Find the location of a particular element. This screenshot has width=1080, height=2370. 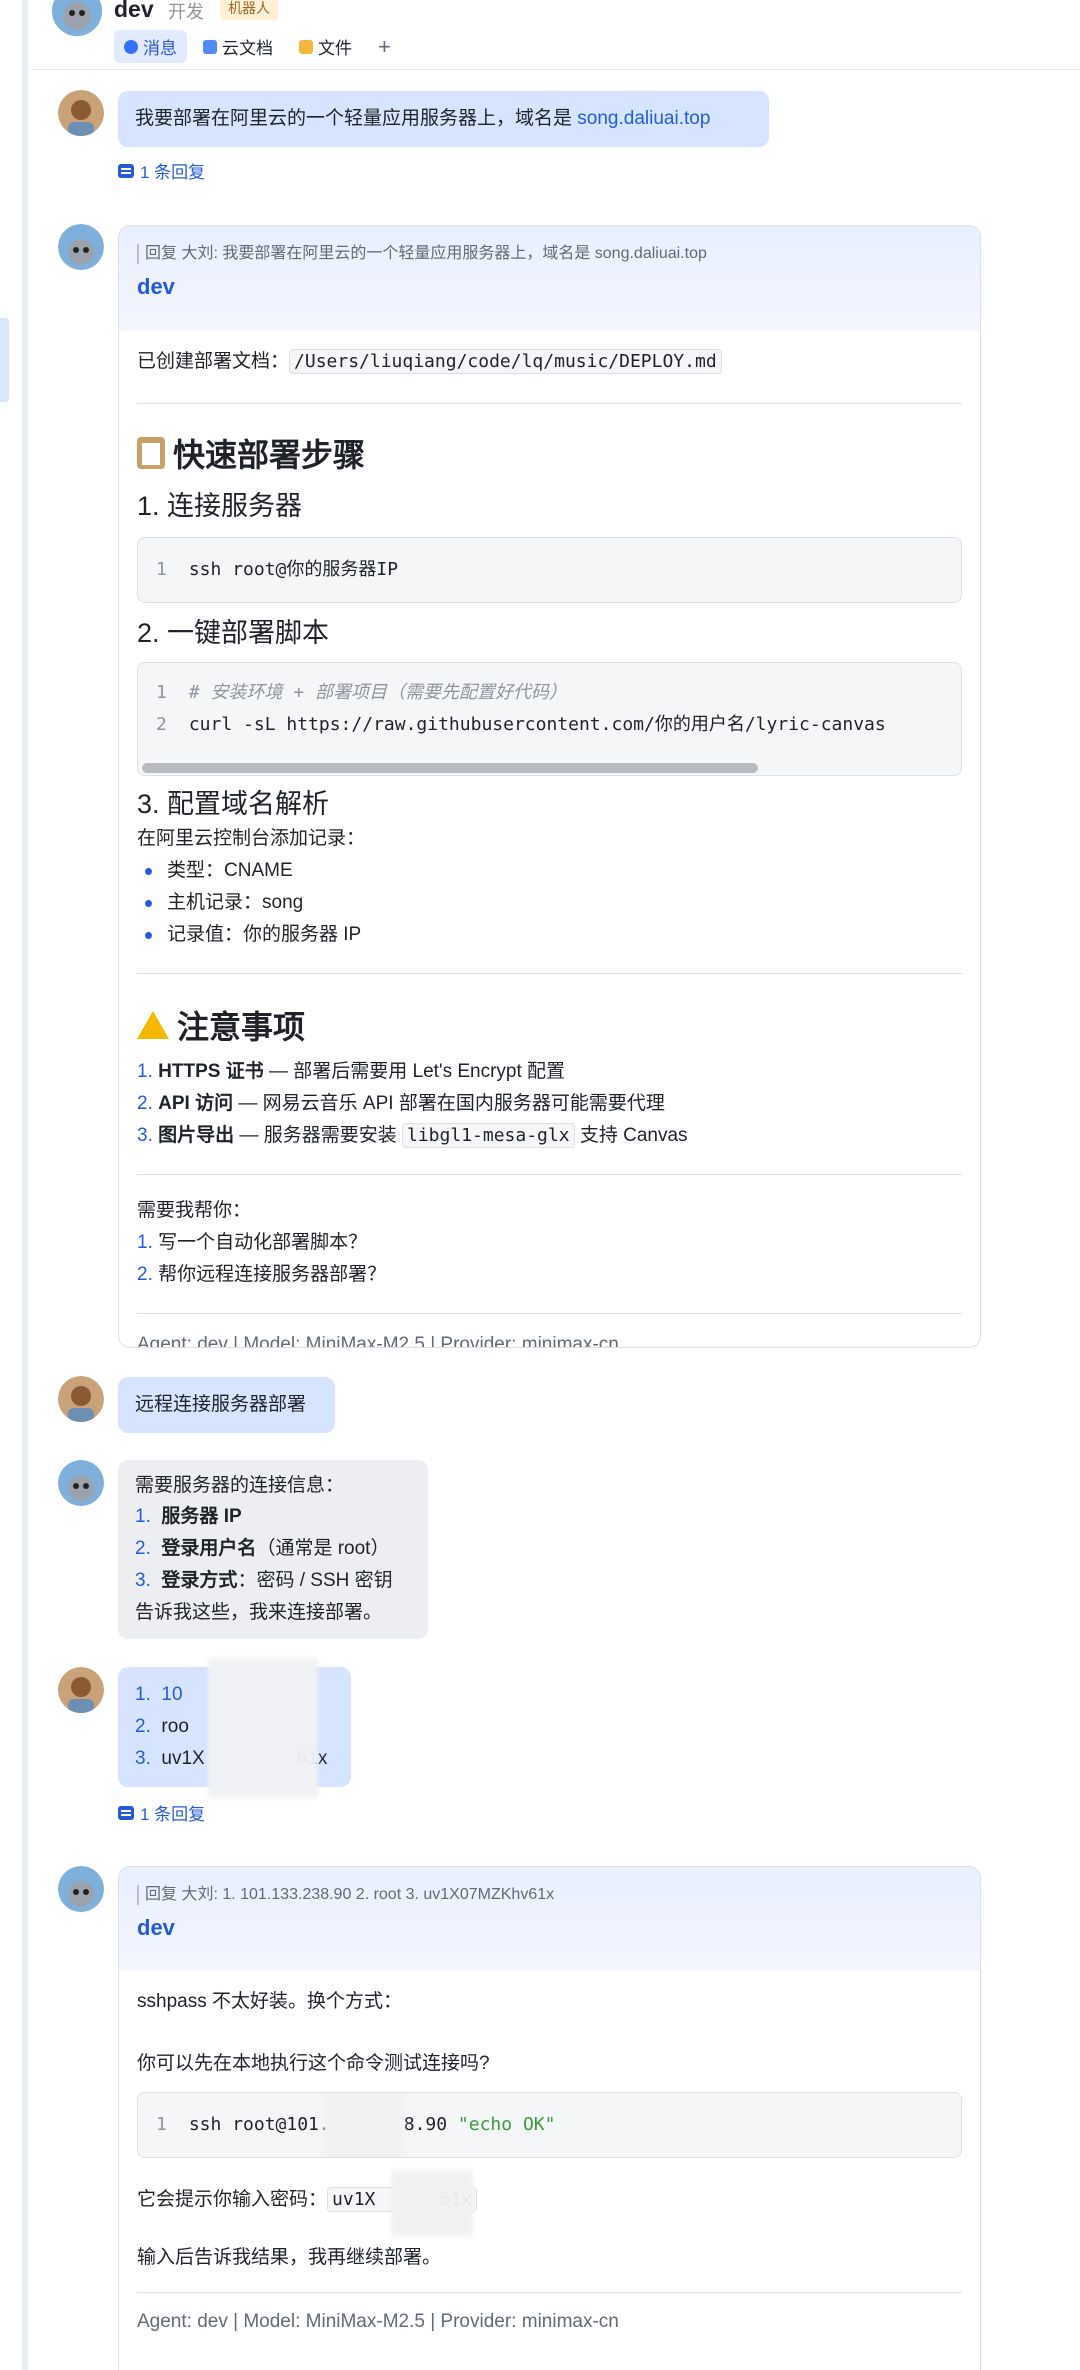

code-scrollbar is located at coordinates (450, 768).